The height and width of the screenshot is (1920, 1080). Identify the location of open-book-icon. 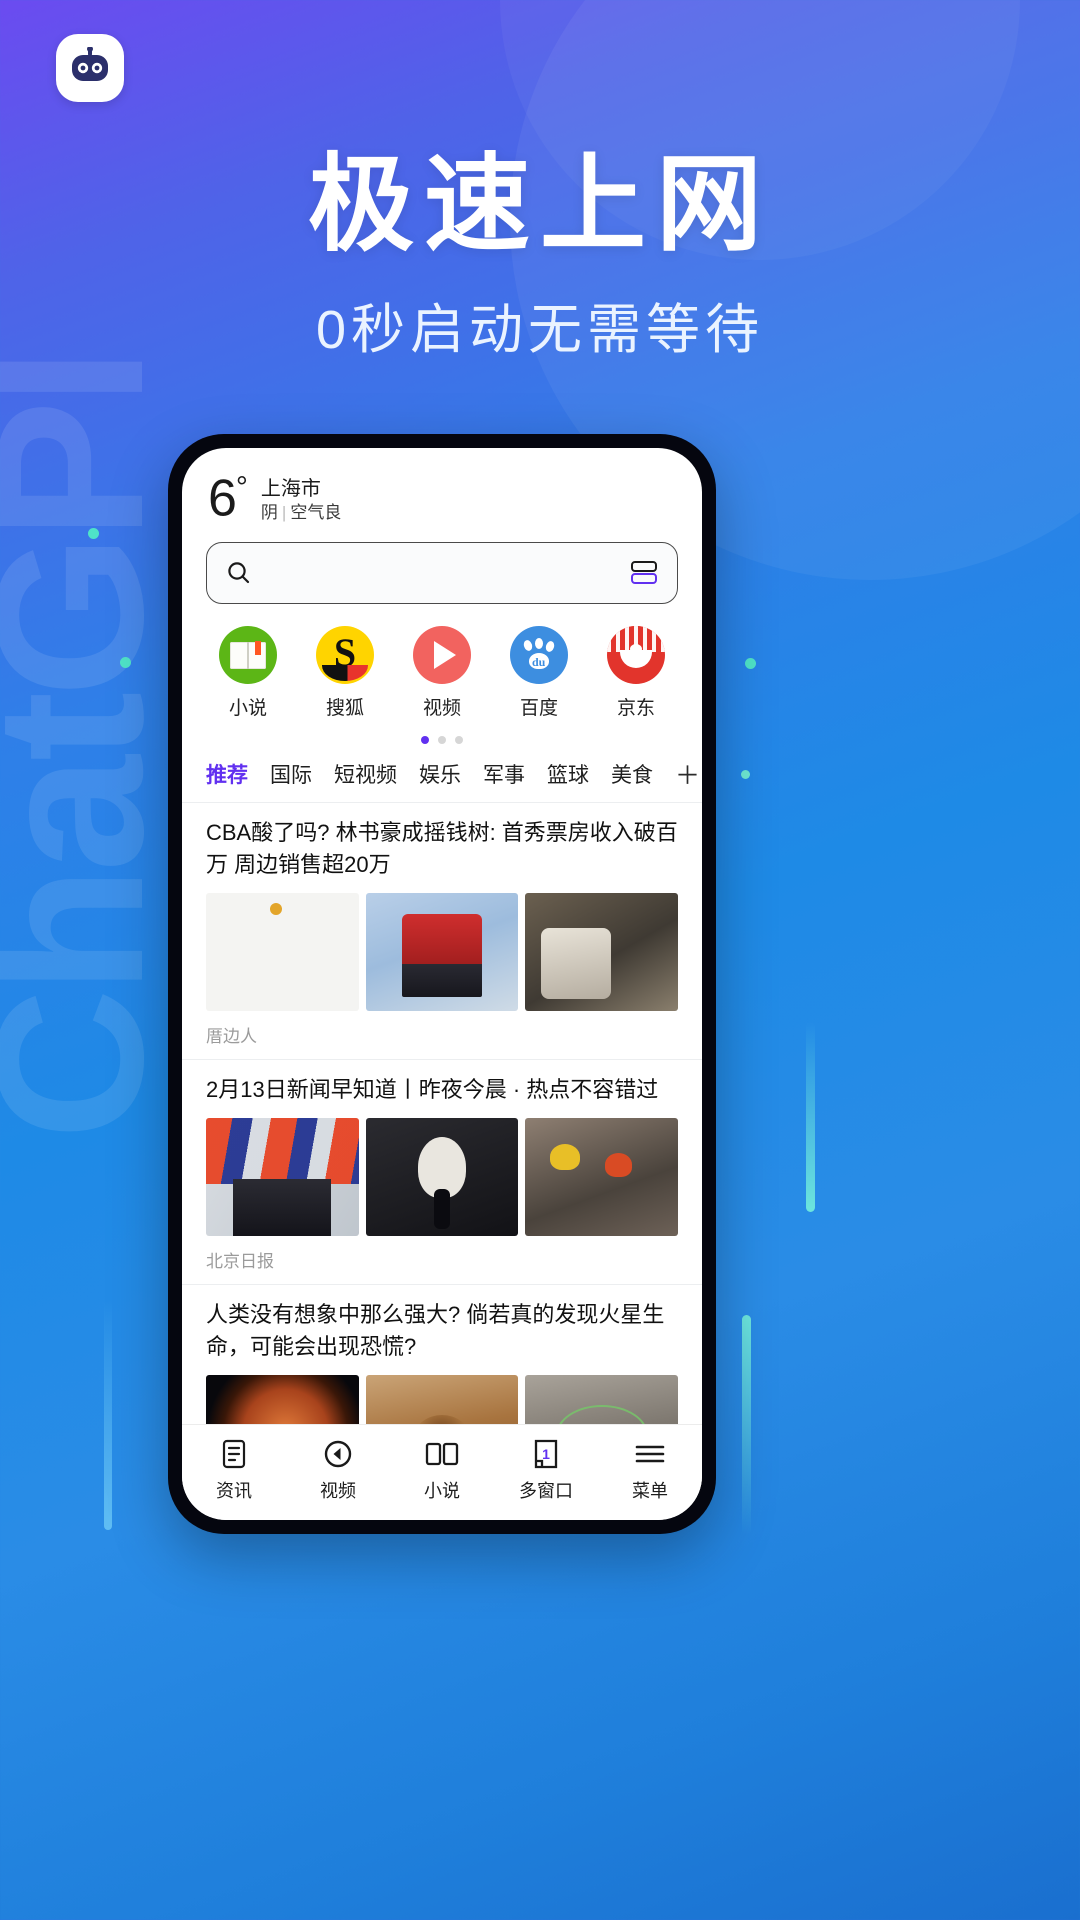
(442, 1454).